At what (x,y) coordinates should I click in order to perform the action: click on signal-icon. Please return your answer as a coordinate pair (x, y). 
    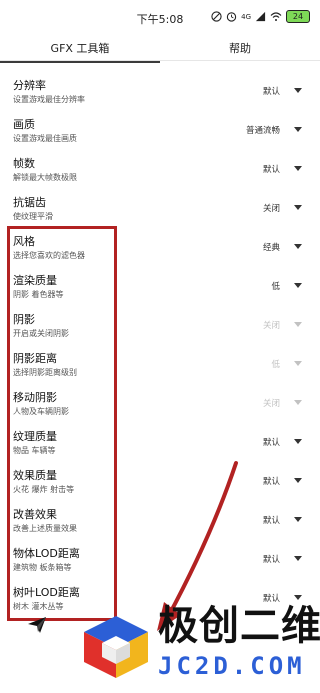
    Looking at the image, I should click on (260, 16).